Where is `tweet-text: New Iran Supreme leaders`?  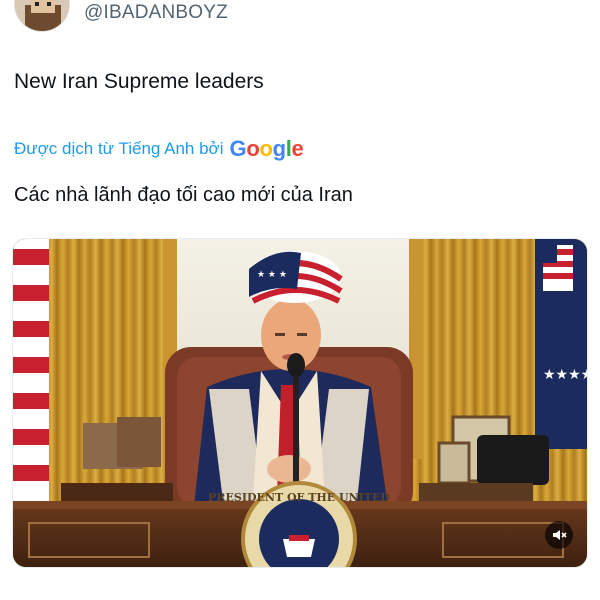
tweet-text: New Iran Supreme leaders is located at coordinates (139, 81).